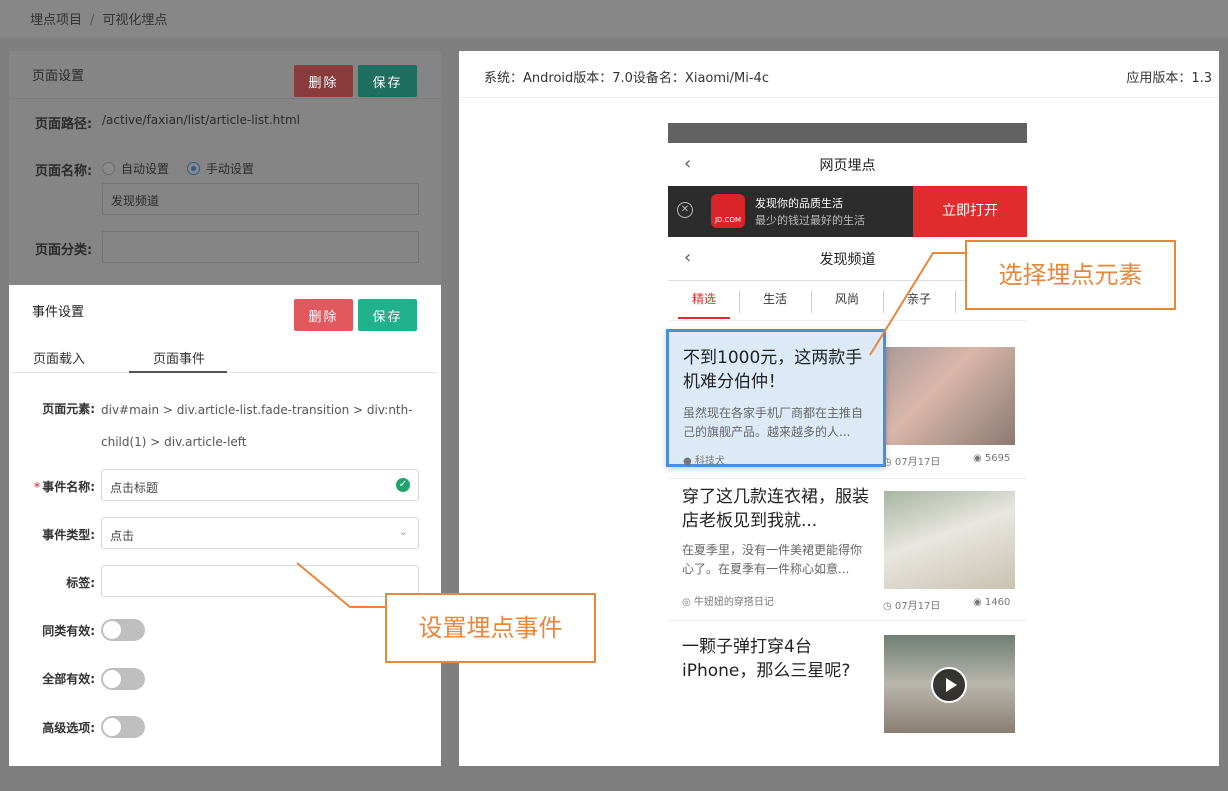  What do you see at coordinates (68, 679) in the screenshot?
I see `all-valid-label: 全部有效:` at bounding box center [68, 679].